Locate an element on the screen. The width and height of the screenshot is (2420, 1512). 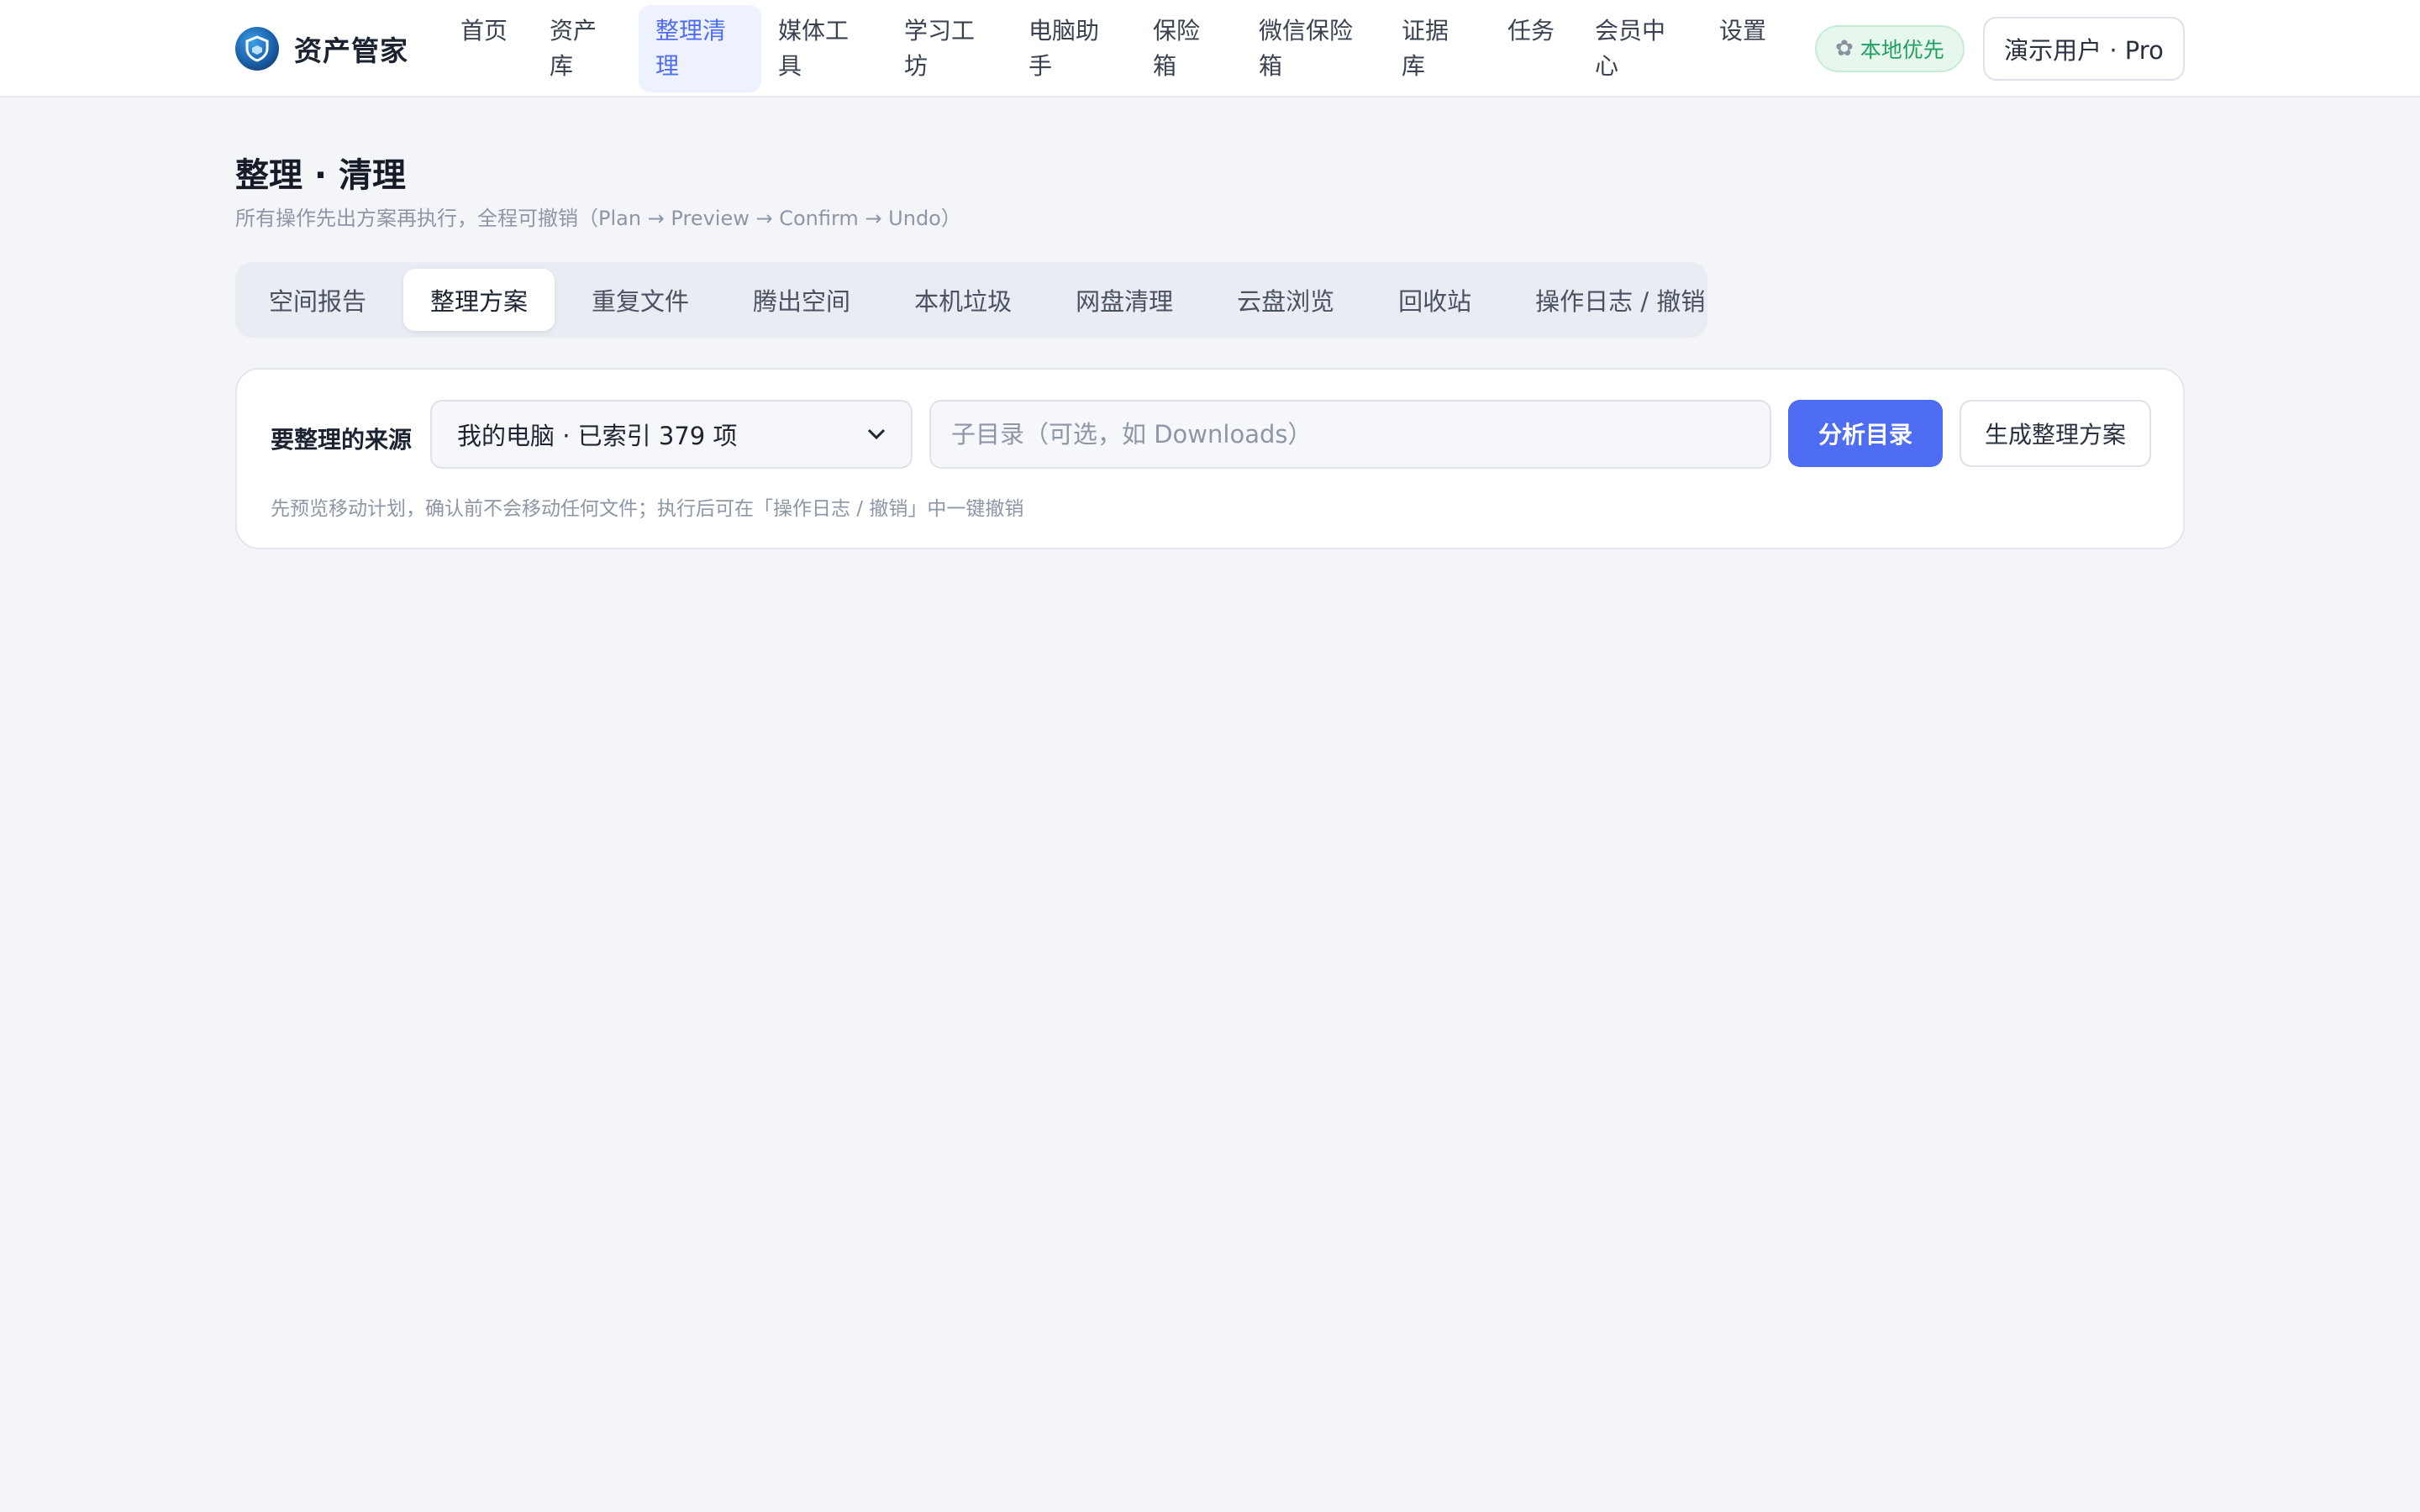
tab-duplicate-files: 重复文件 is located at coordinates (641, 300).